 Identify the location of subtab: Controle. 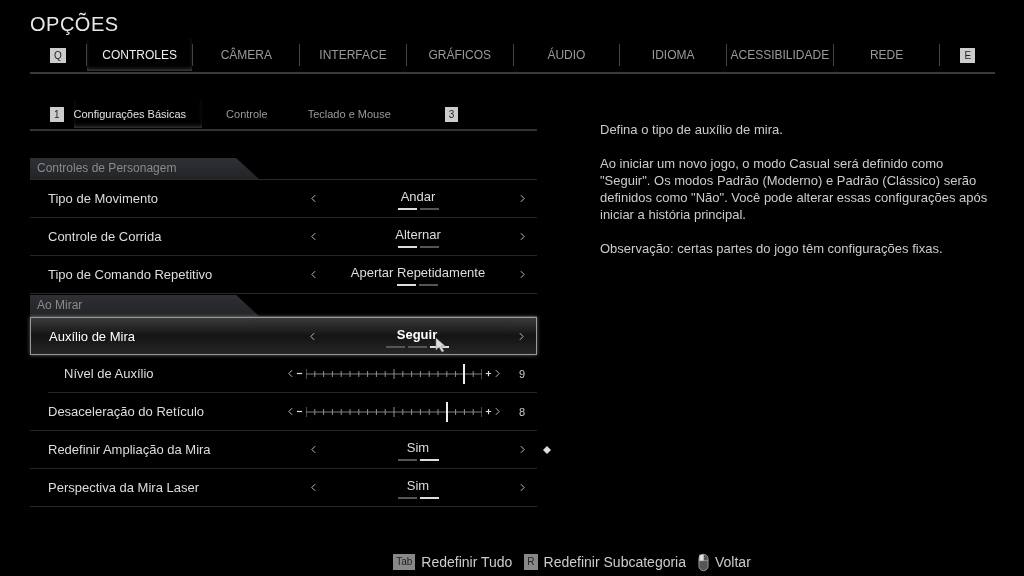
(255, 114).